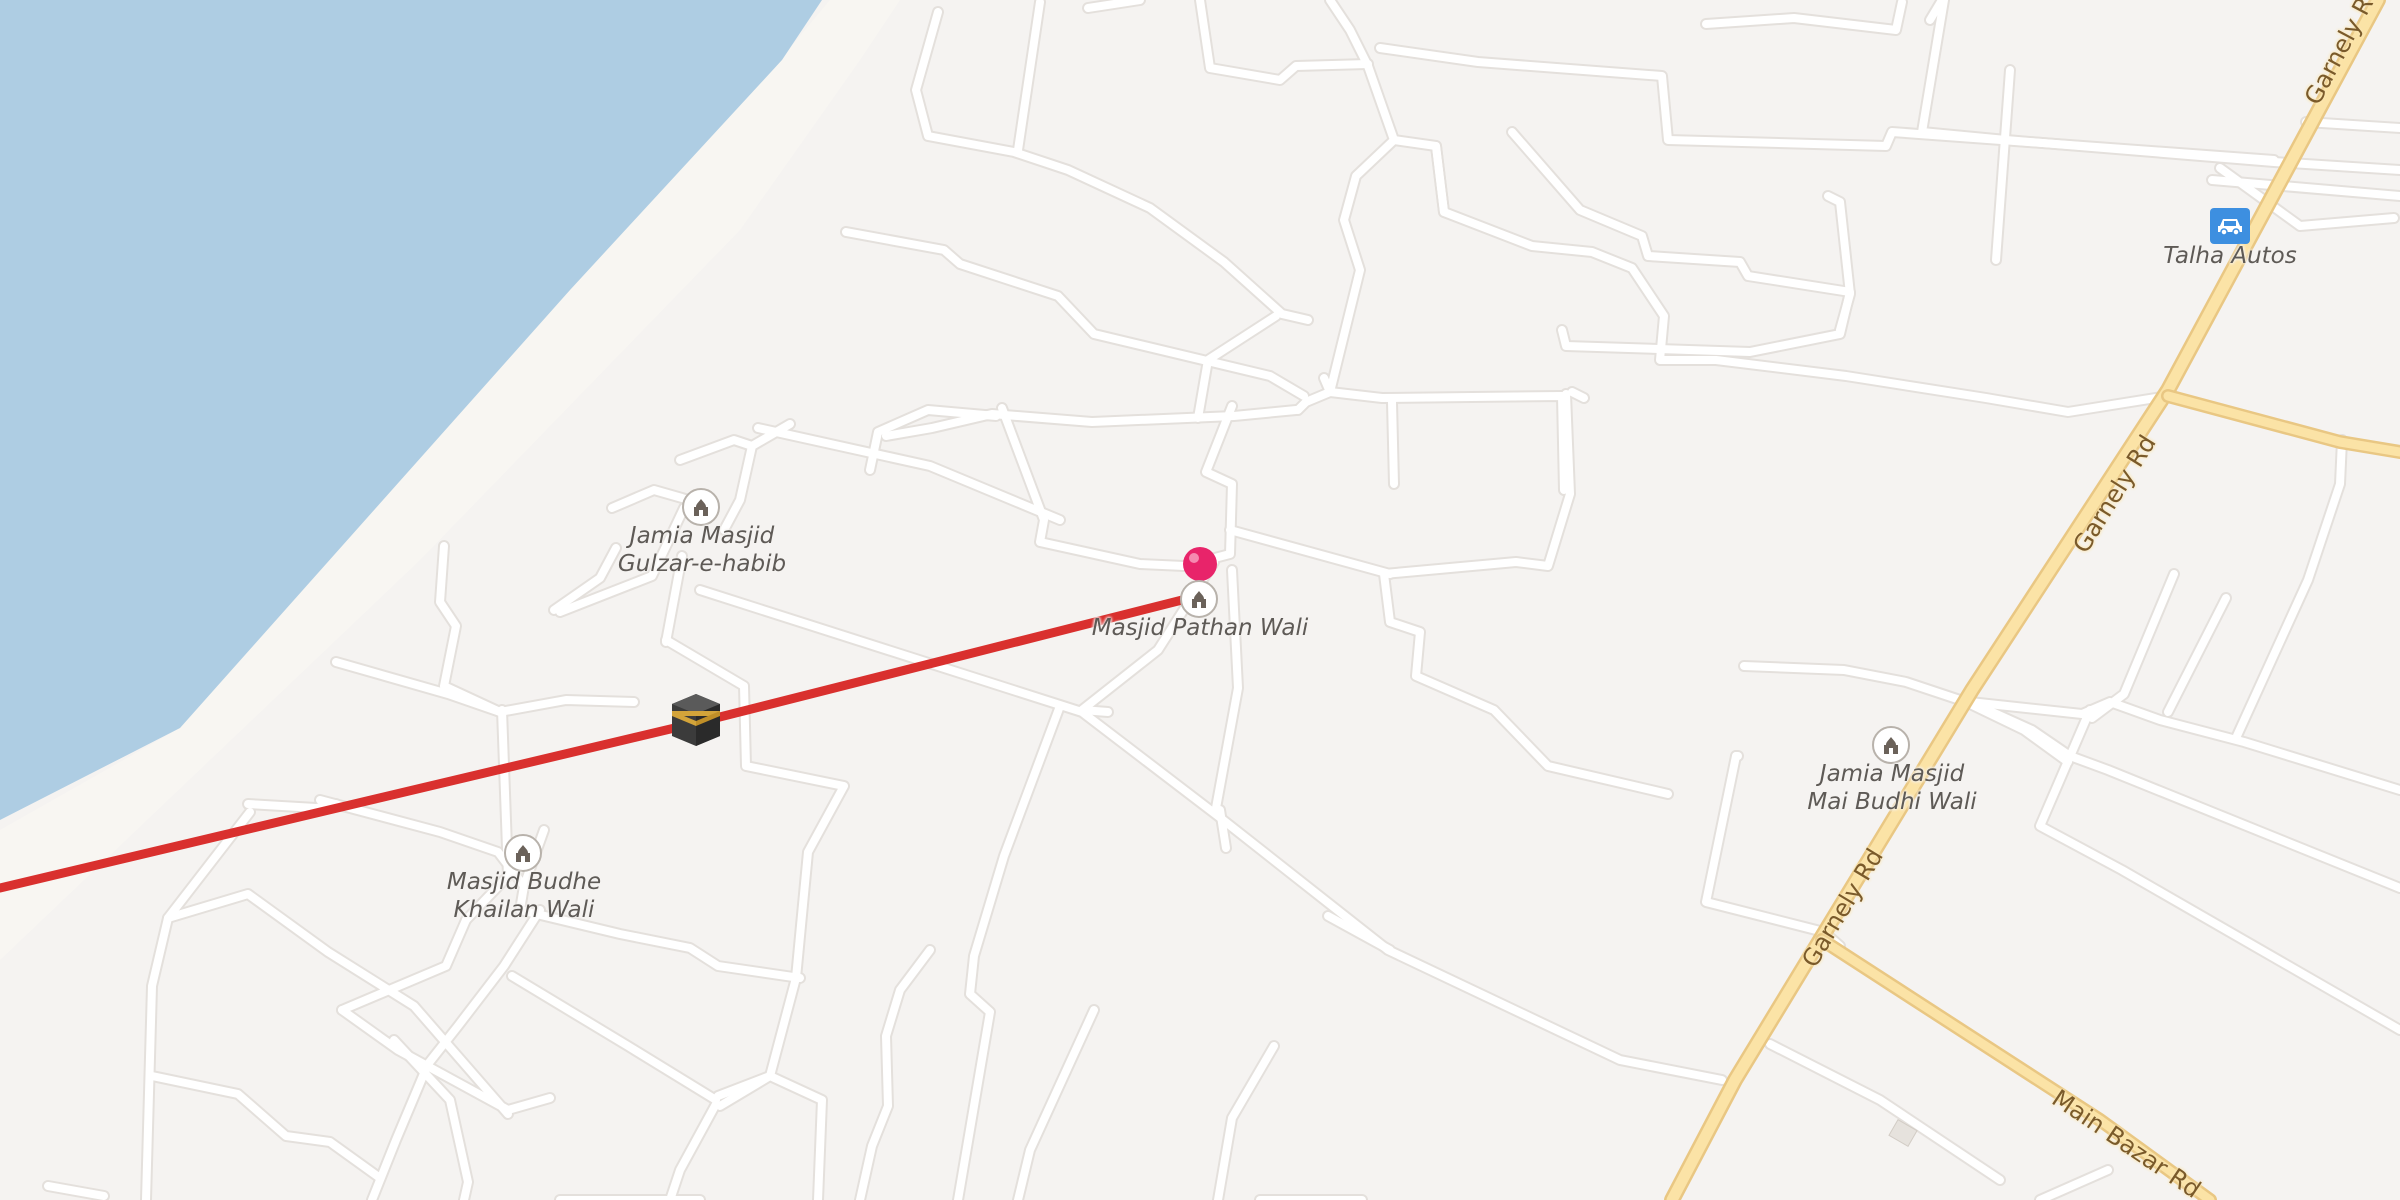 The height and width of the screenshot is (1200, 2400). I want to click on car-icon, so click(2230, 226).